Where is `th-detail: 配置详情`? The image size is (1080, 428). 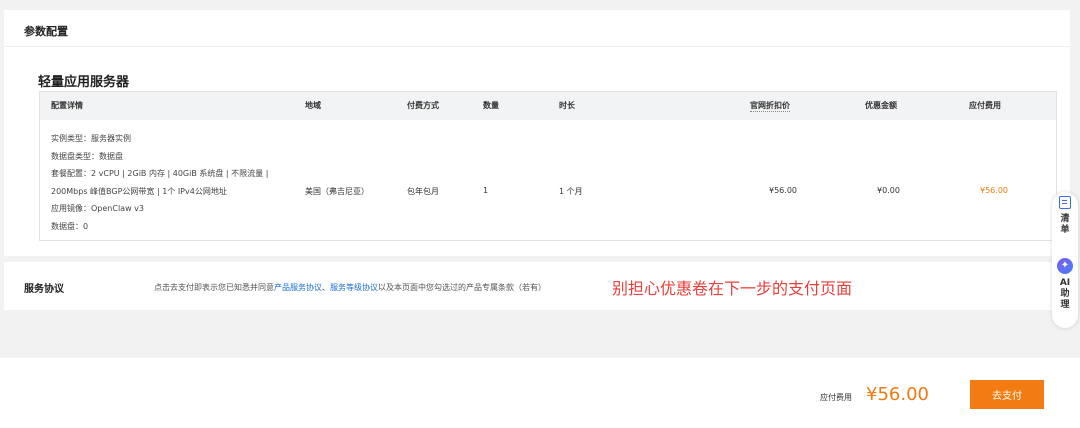 th-detail: 配置详情 is located at coordinates (67, 105).